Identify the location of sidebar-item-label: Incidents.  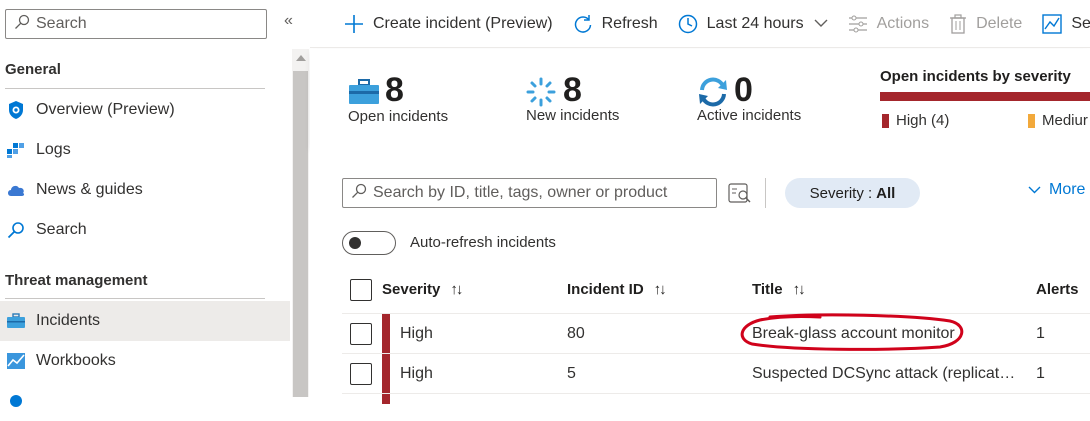
(68, 320).